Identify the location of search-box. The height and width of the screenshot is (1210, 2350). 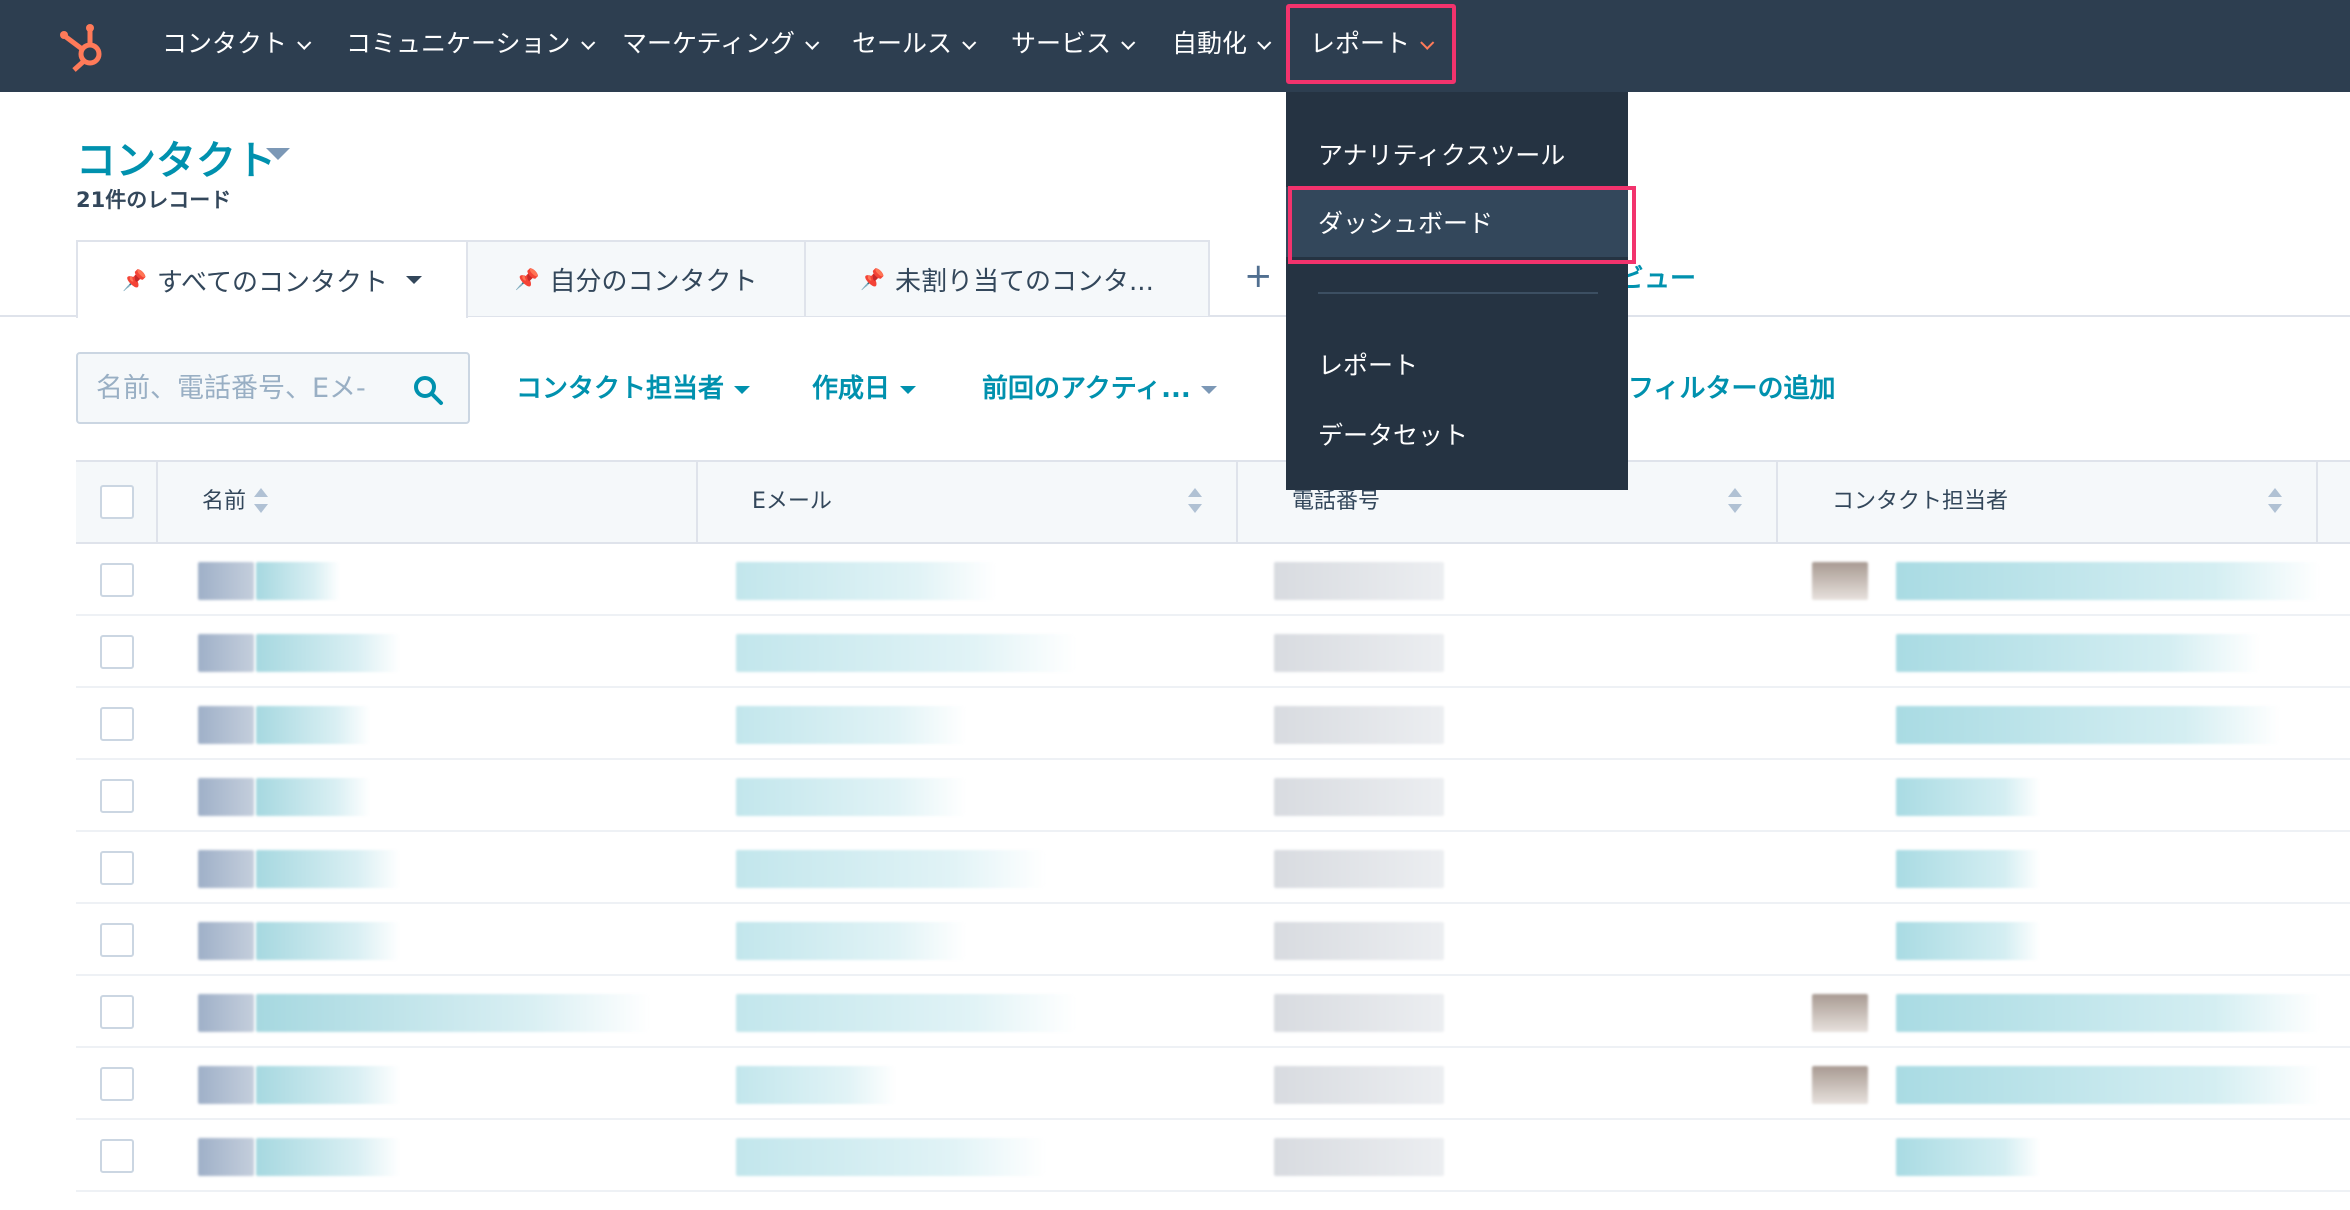
(273, 388).